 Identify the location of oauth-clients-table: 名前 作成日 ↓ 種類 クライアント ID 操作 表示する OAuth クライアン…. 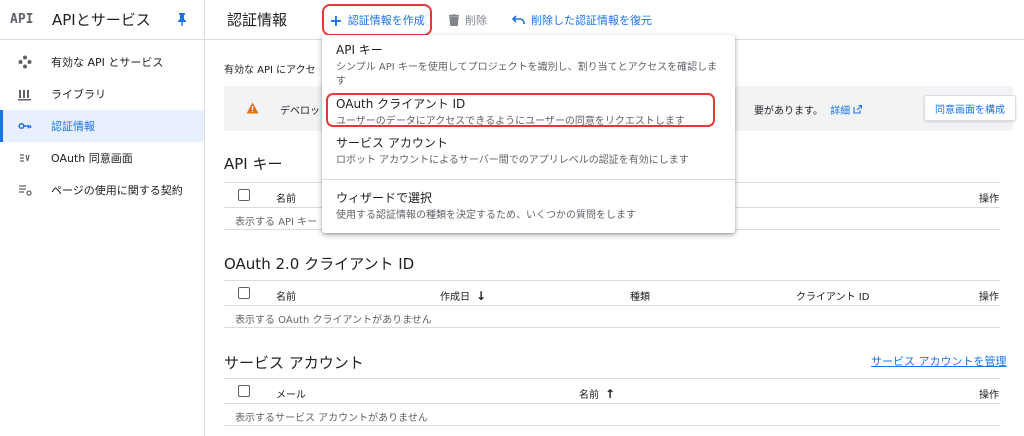
(612, 304).